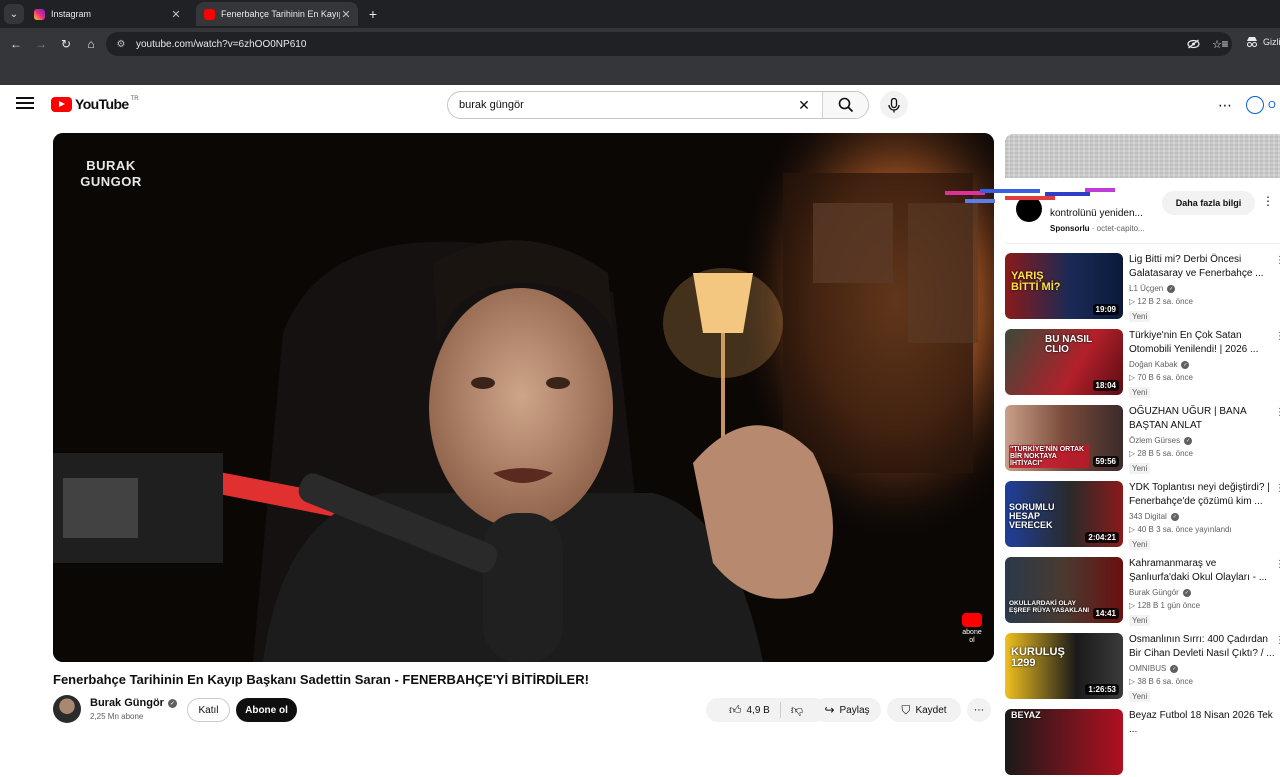 Image resolution: width=1280 pixels, height=777 pixels. Describe the element at coordinates (1049, 456) in the screenshot. I see `thumbnail-text: "TÜRKİYE'NİN ORTAK BİR NOKTAYA İHTİYACI"` at that location.